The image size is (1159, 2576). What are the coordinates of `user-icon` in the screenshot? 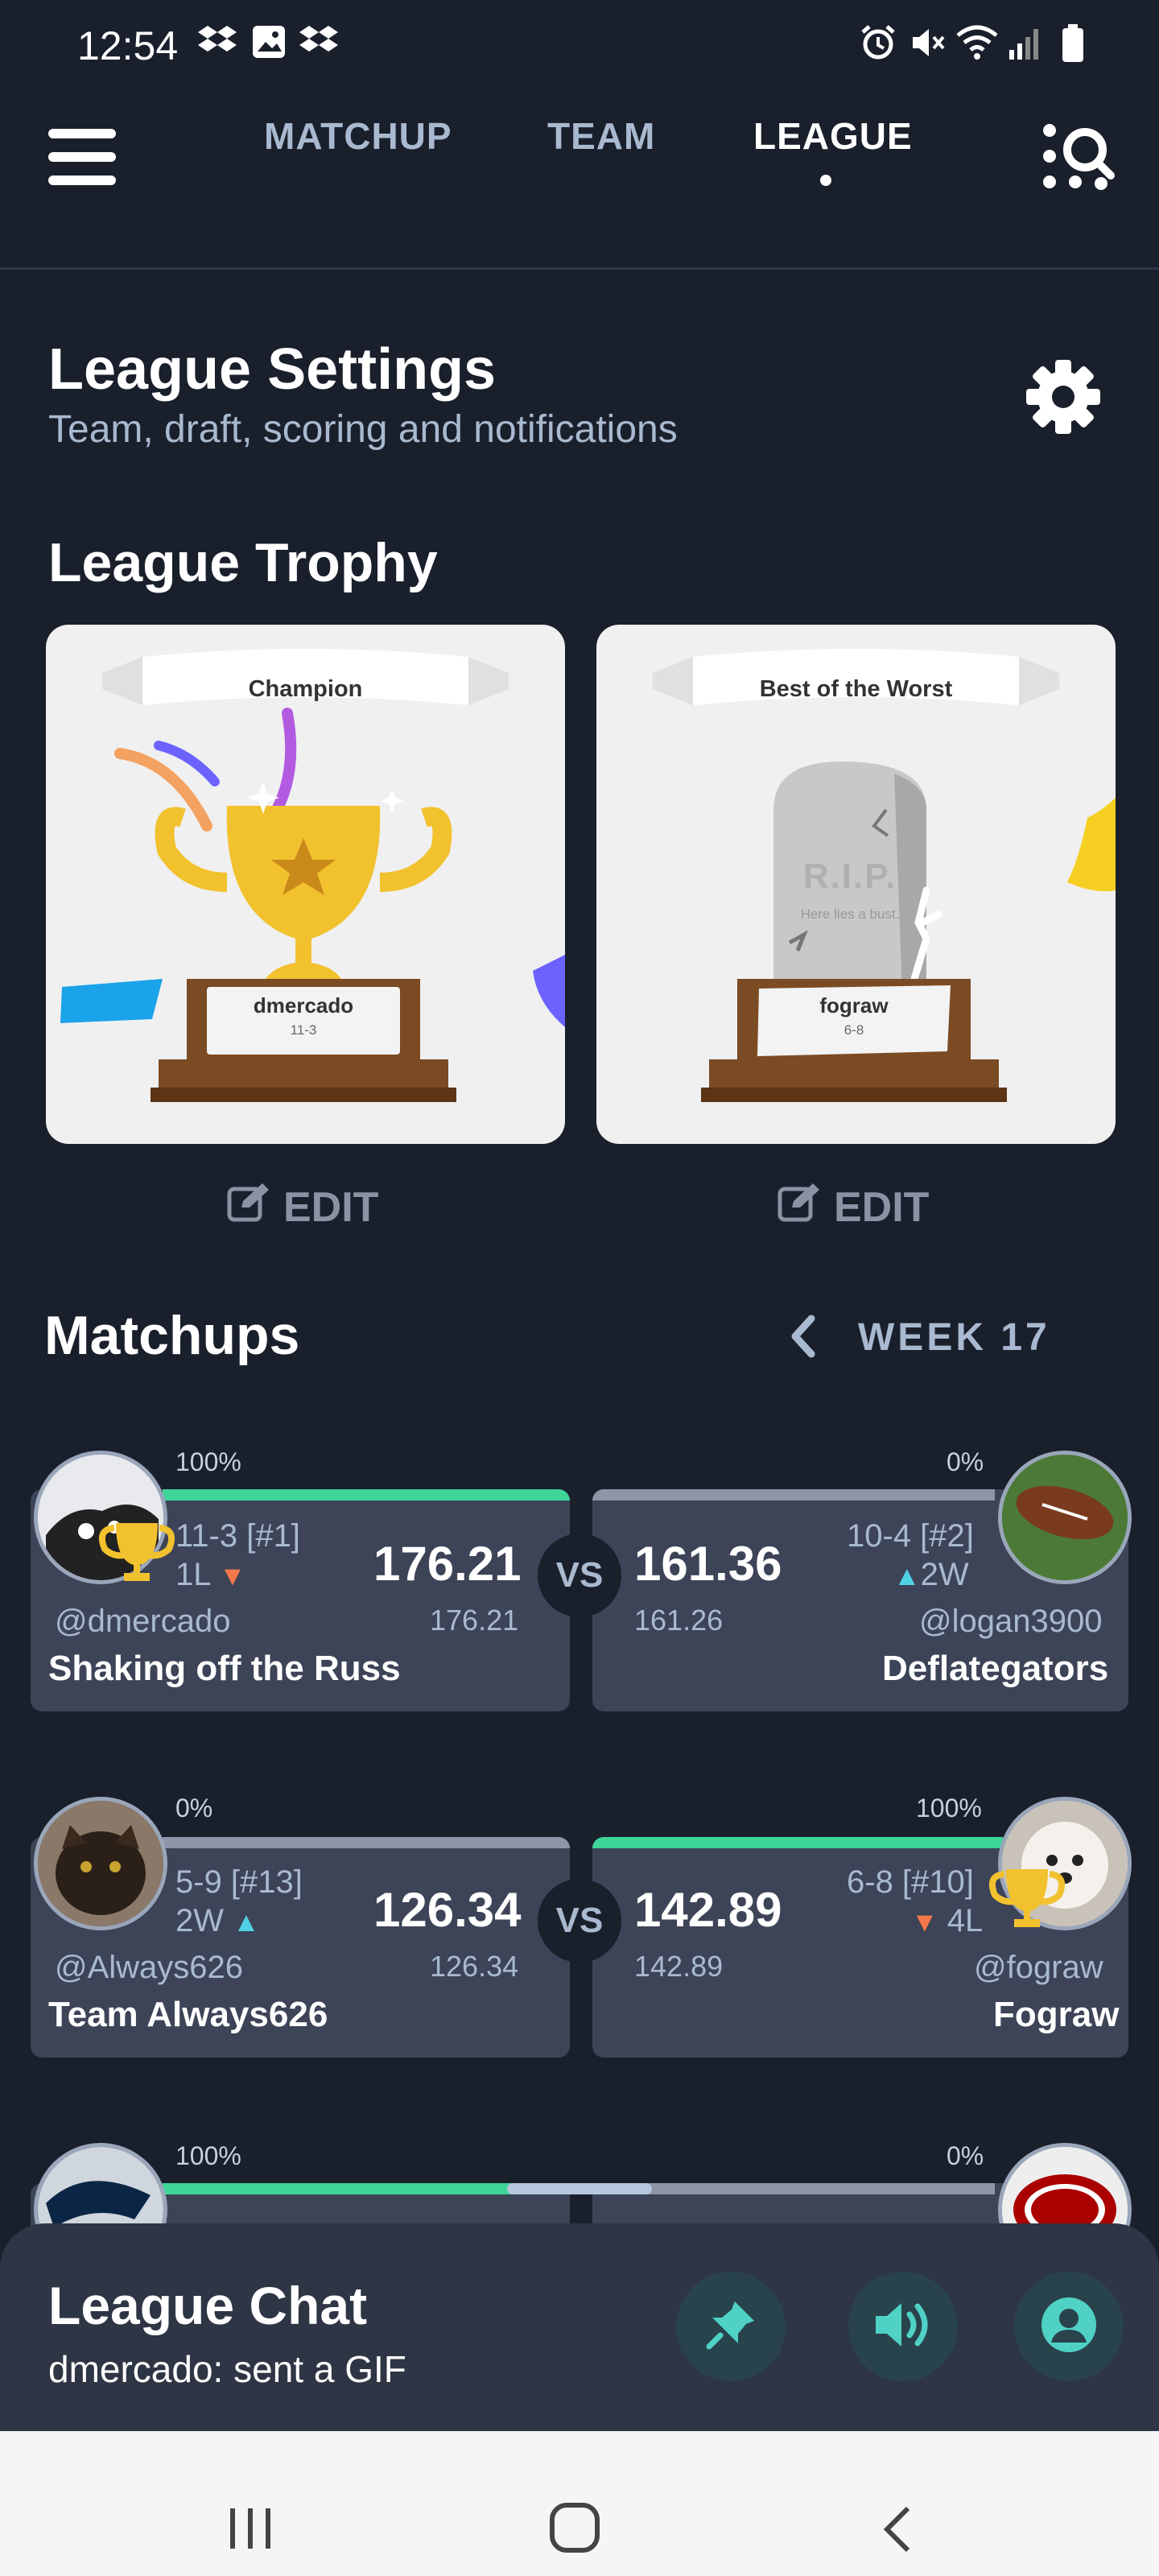 It's located at (1068, 2326).